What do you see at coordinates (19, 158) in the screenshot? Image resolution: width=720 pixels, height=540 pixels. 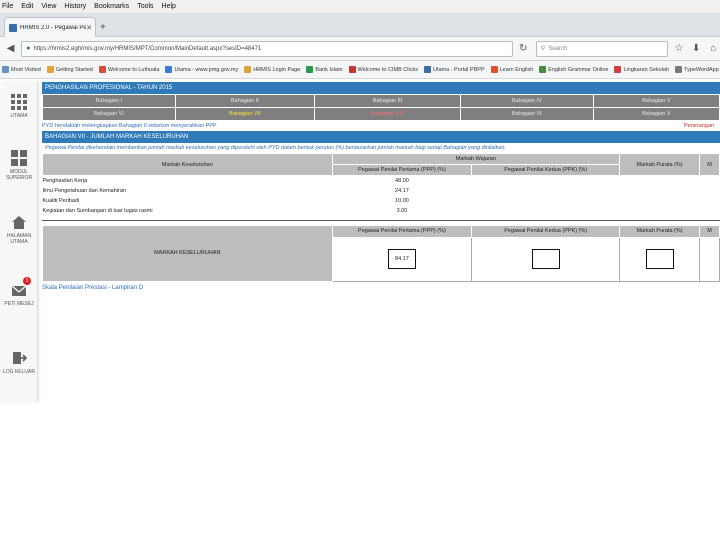 I see `modules-icon` at bounding box center [19, 158].